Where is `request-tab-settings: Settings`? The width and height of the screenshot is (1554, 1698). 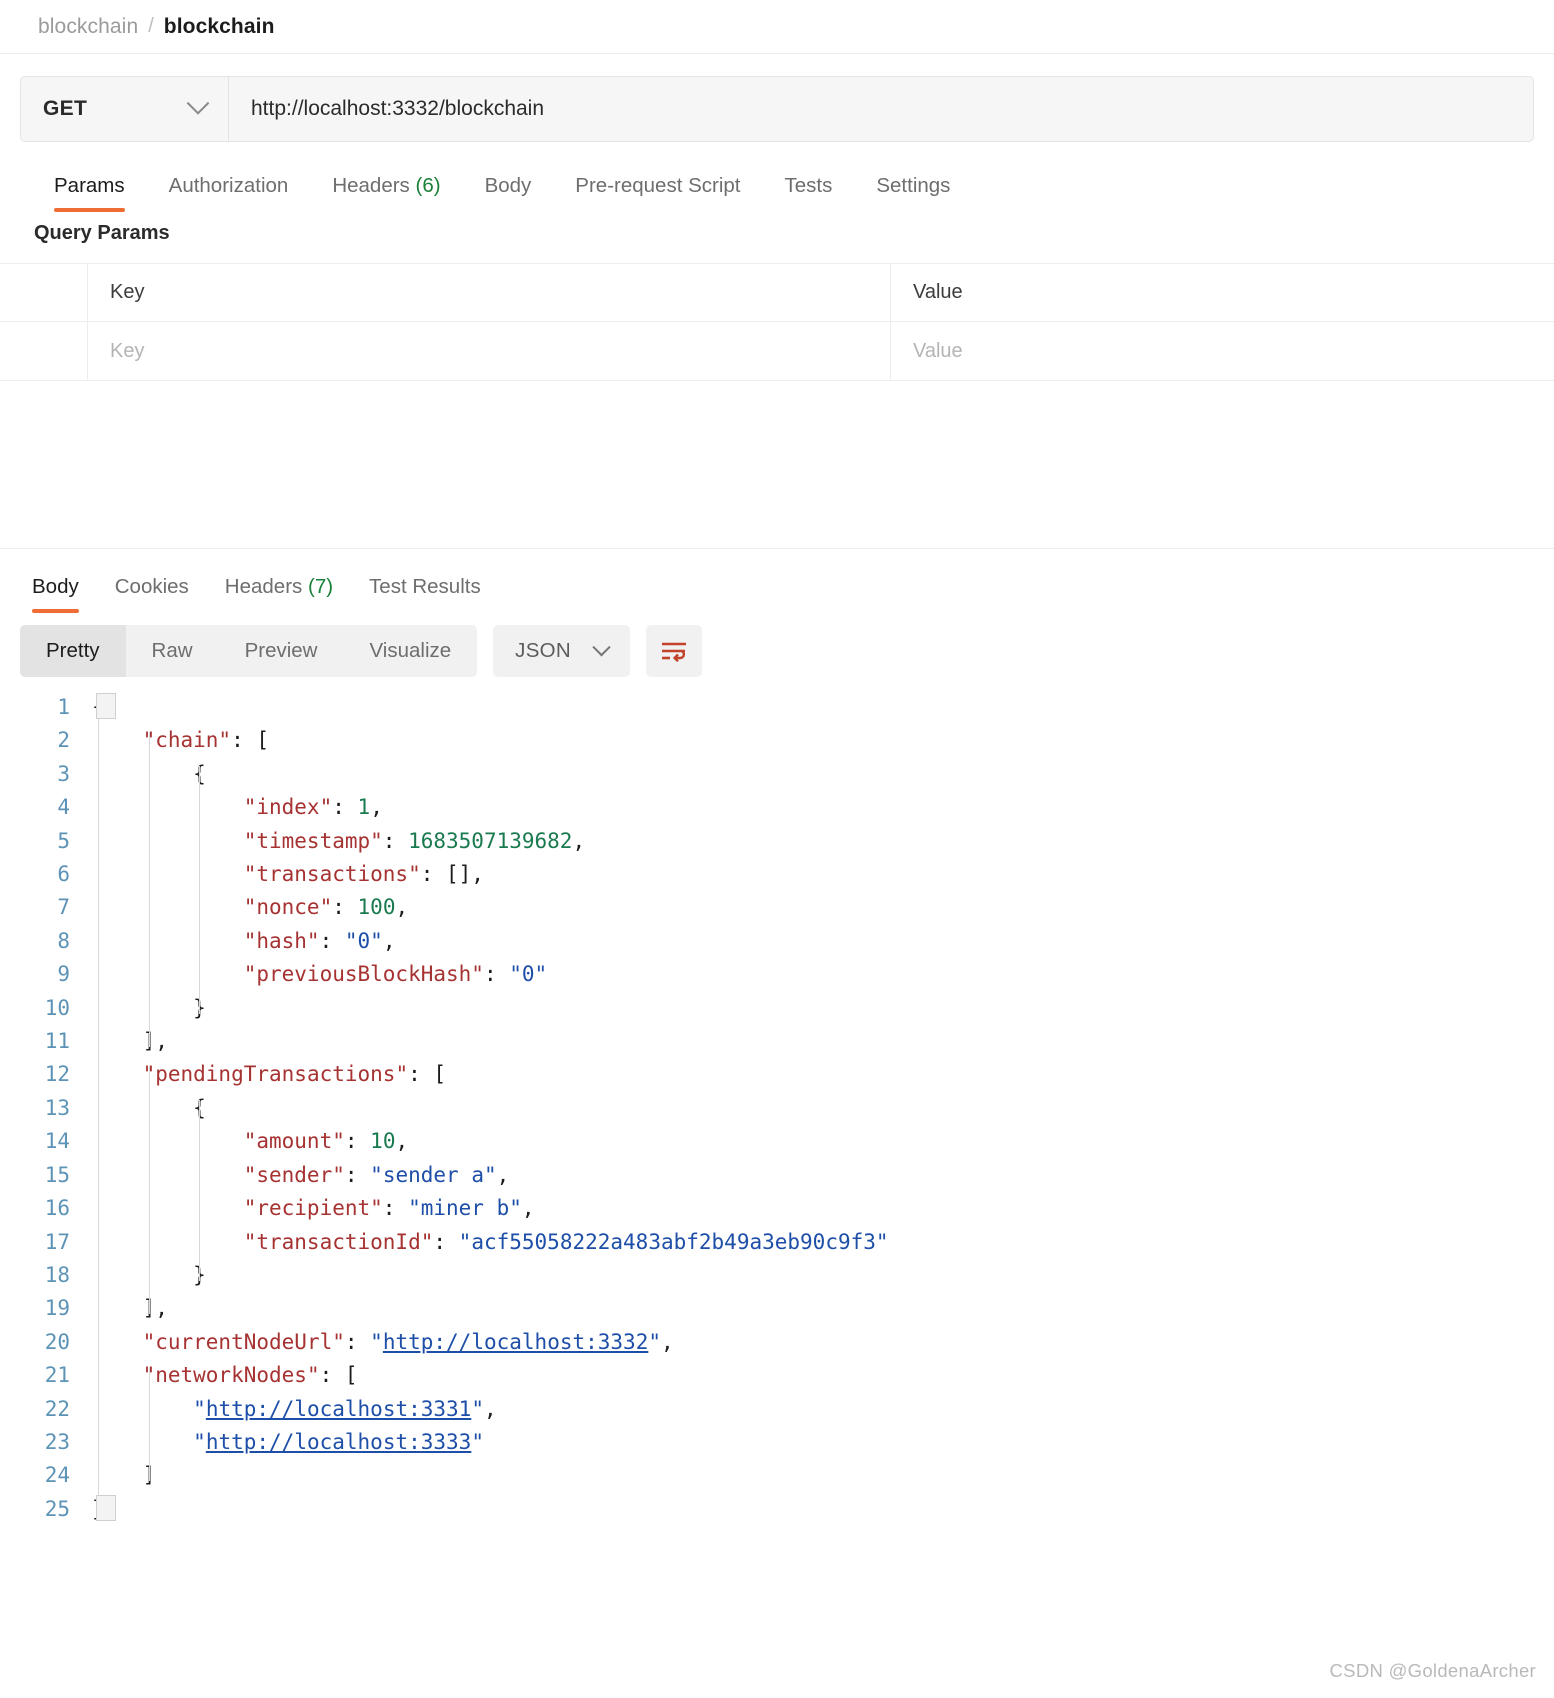
request-tab-settings: Settings is located at coordinates (913, 193).